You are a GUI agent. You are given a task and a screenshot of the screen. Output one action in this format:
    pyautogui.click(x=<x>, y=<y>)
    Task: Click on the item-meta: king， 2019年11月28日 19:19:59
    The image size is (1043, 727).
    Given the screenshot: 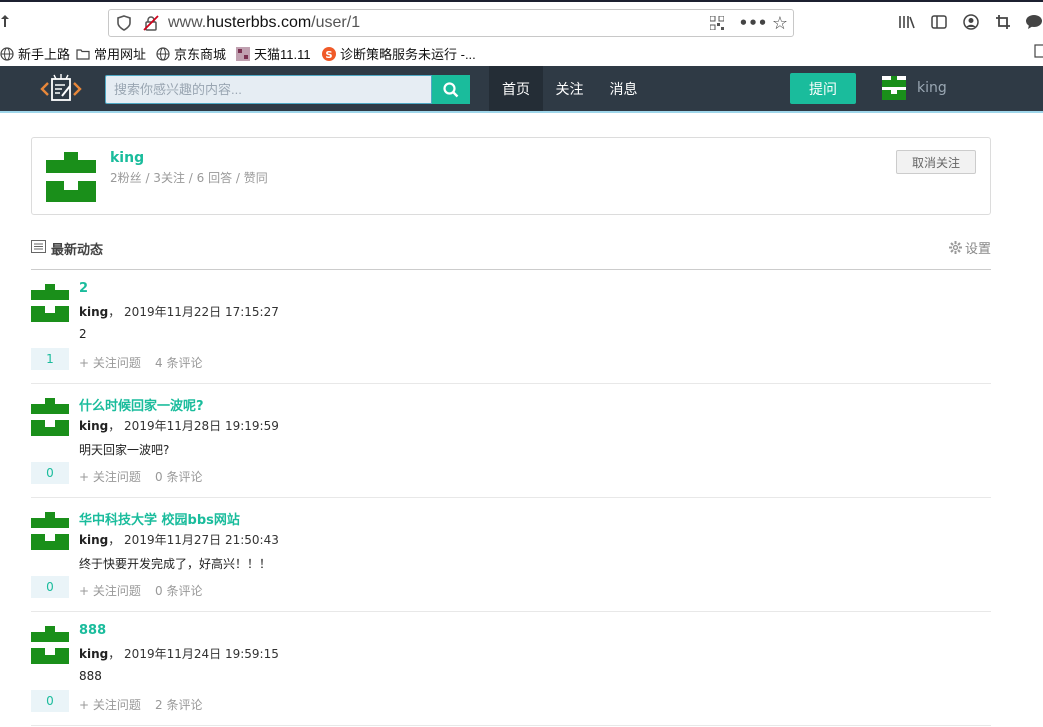 What is the action you would take?
    pyautogui.click(x=179, y=425)
    